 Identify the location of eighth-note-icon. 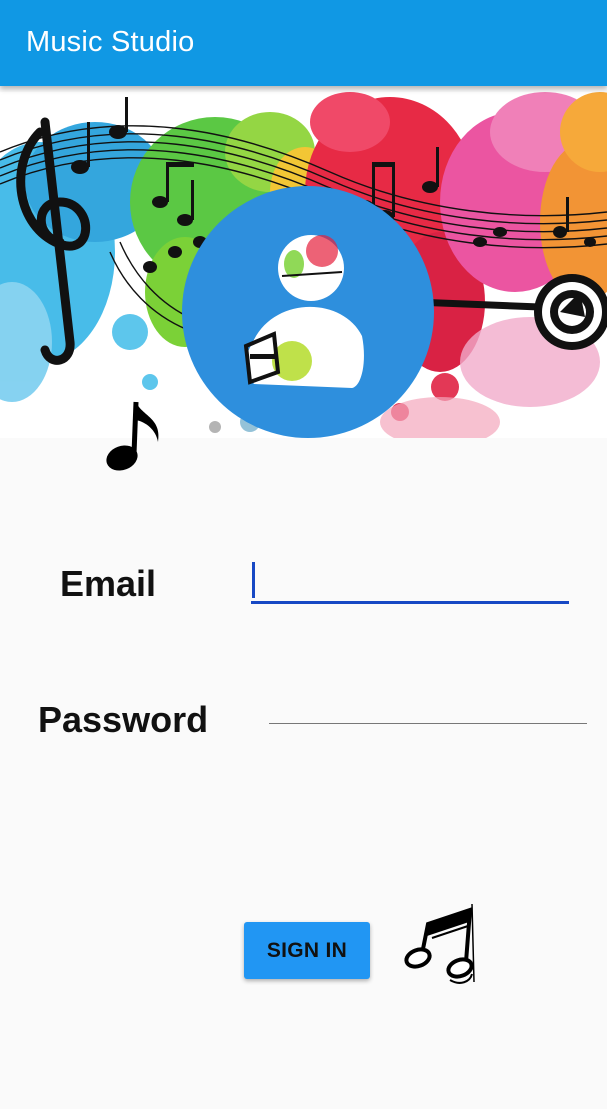
(135, 436).